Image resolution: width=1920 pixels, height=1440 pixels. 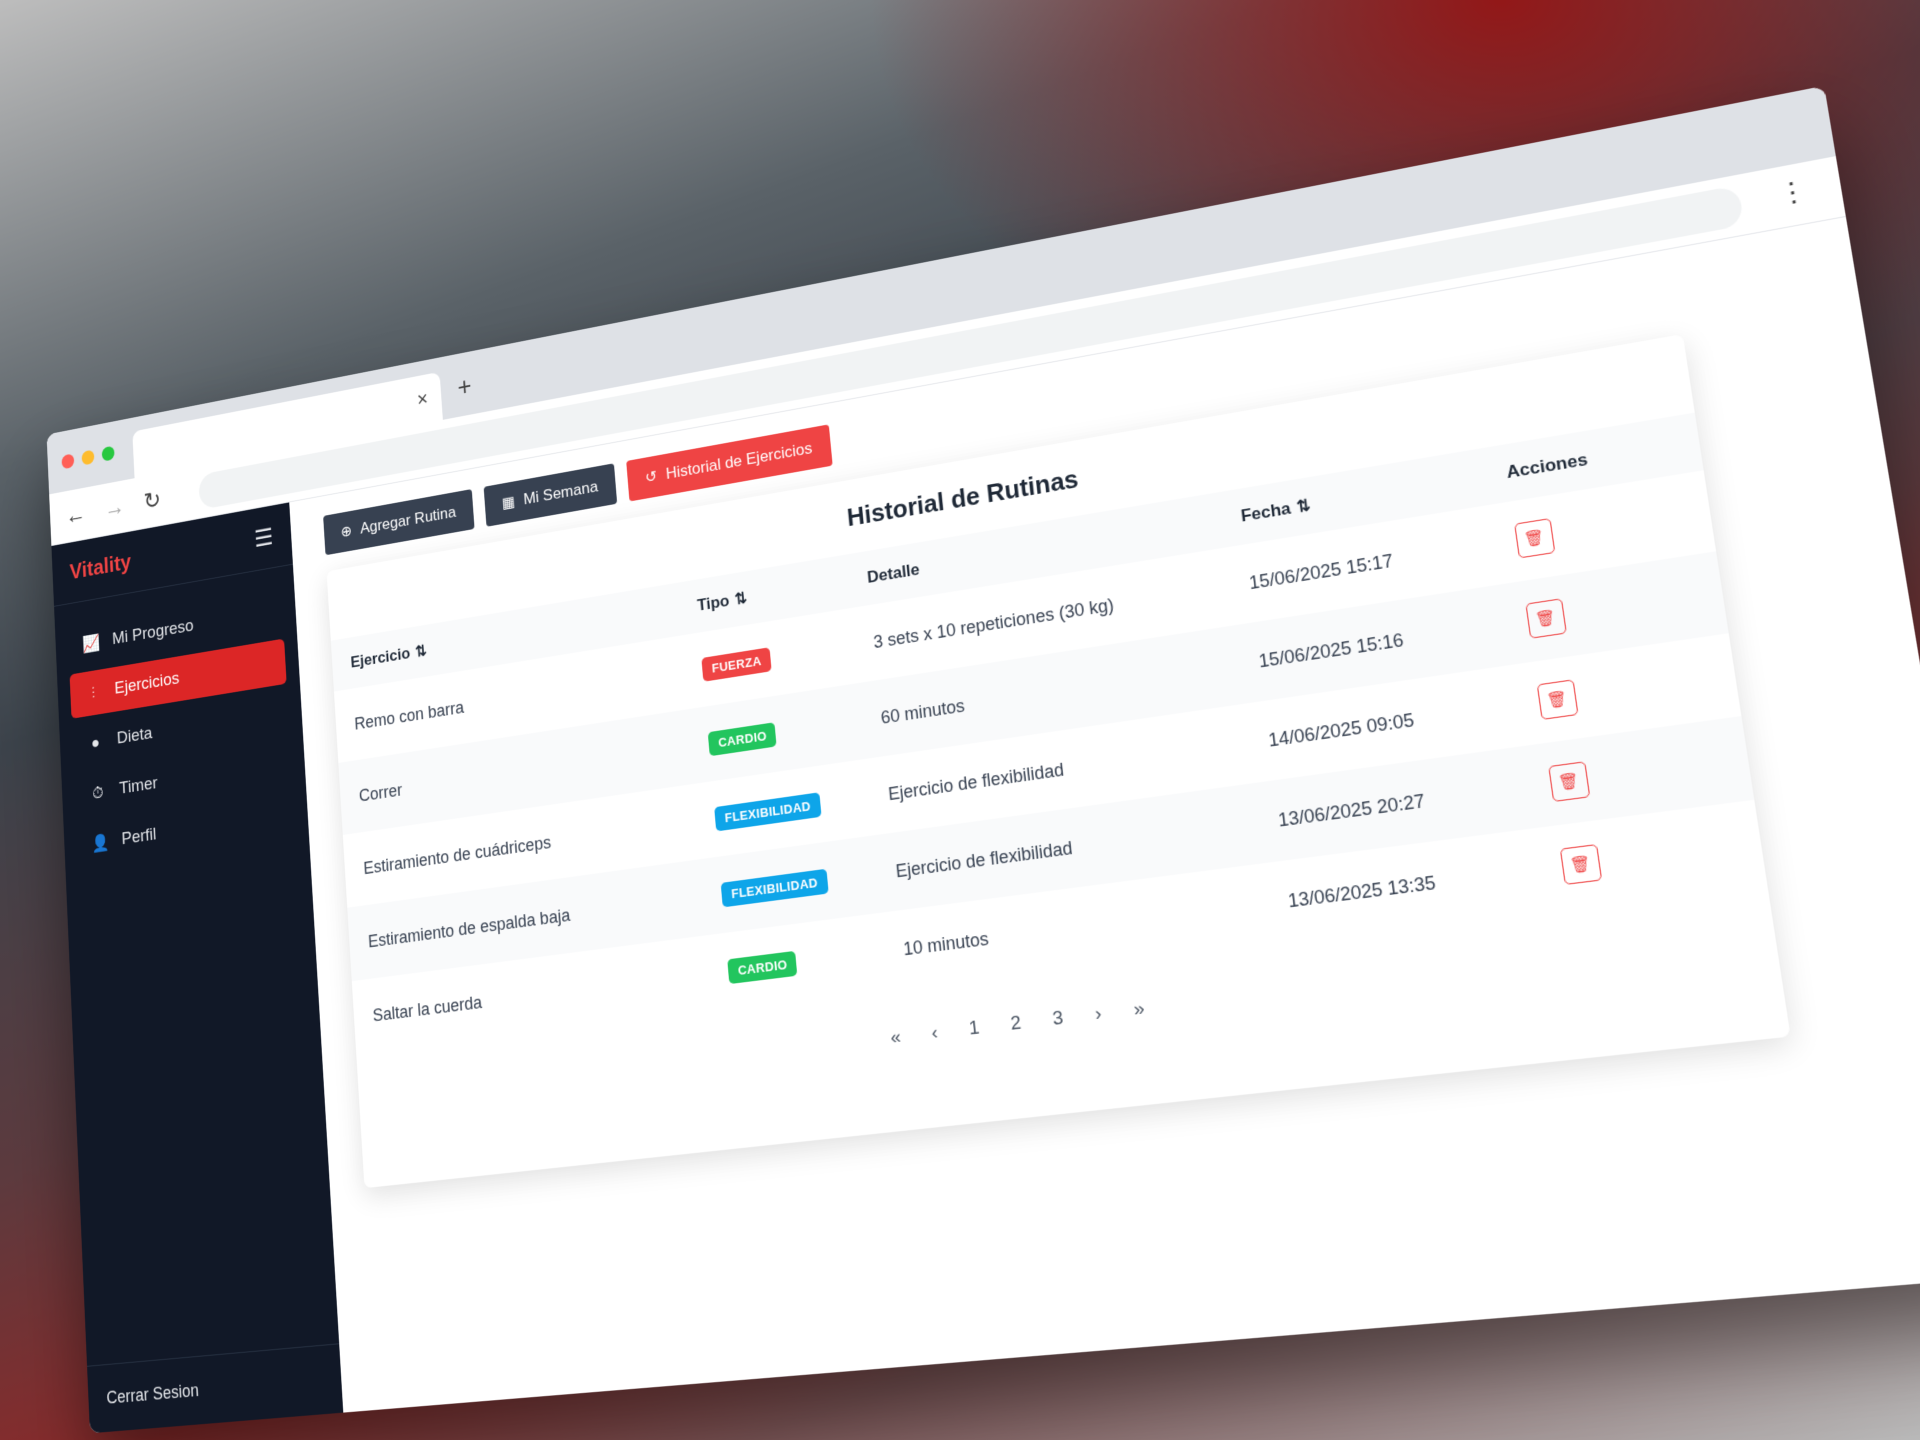 What do you see at coordinates (561, 493) in the screenshot?
I see `my-week-label: Mi Semana` at bounding box center [561, 493].